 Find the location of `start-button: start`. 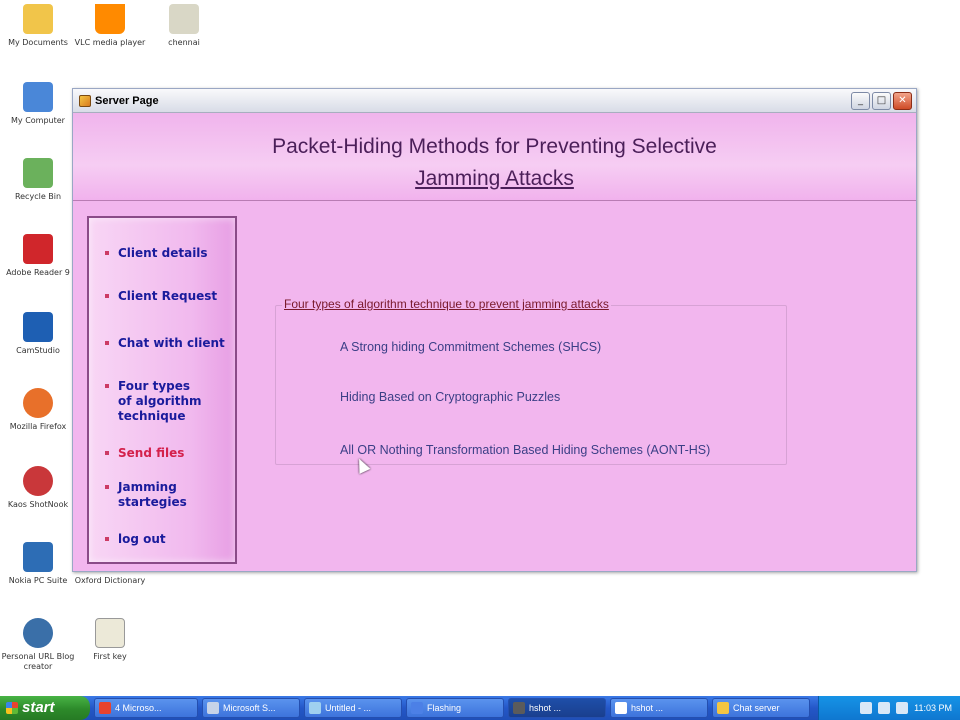

start-button: start is located at coordinates (45, 708).